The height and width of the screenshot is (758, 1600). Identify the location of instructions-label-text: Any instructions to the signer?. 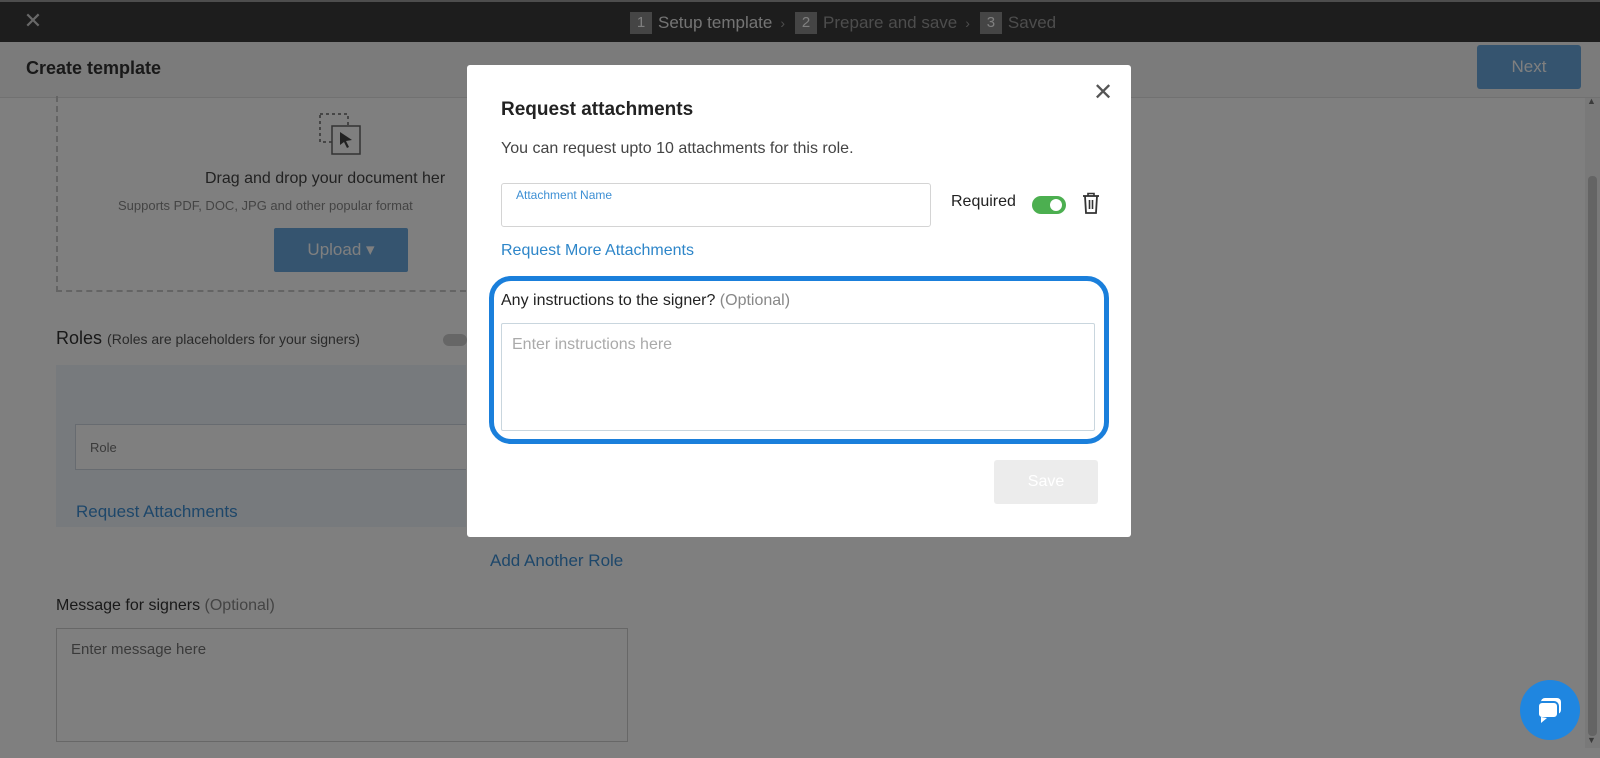
(608, 300).